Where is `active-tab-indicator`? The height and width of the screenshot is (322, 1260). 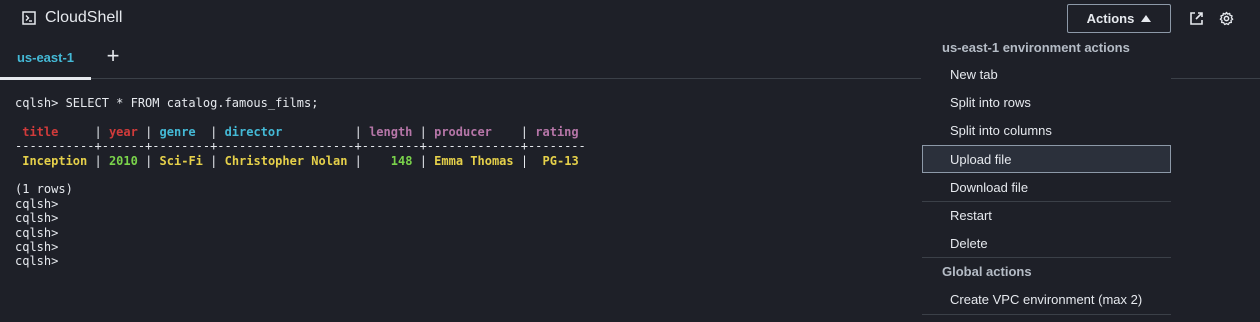
active-tab-indicator is located at coordinates (45, 78).